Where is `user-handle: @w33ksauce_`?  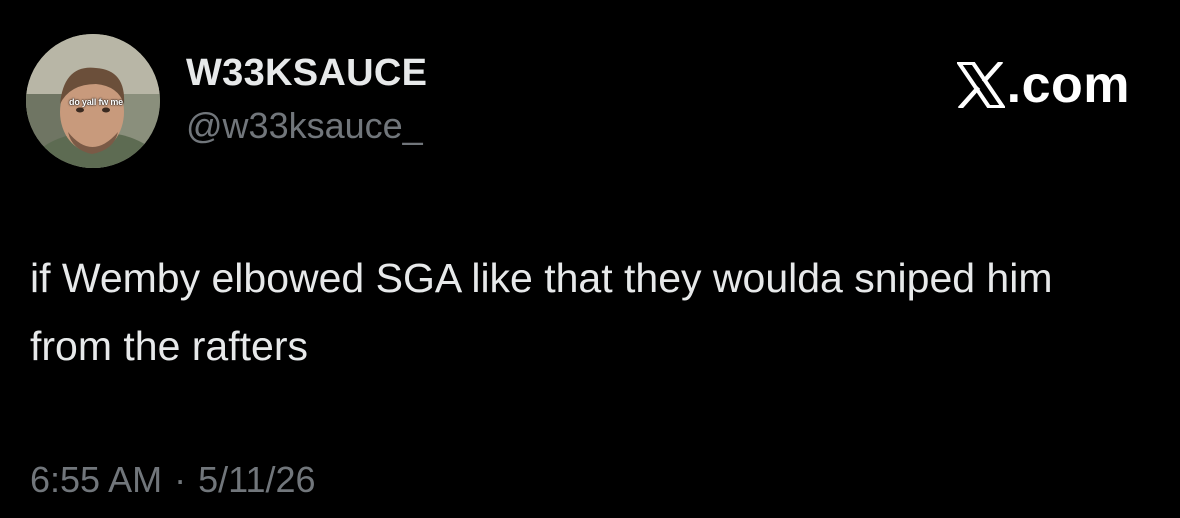
user-handle: @w33ksauce_ is located at coordinates (304, 126).